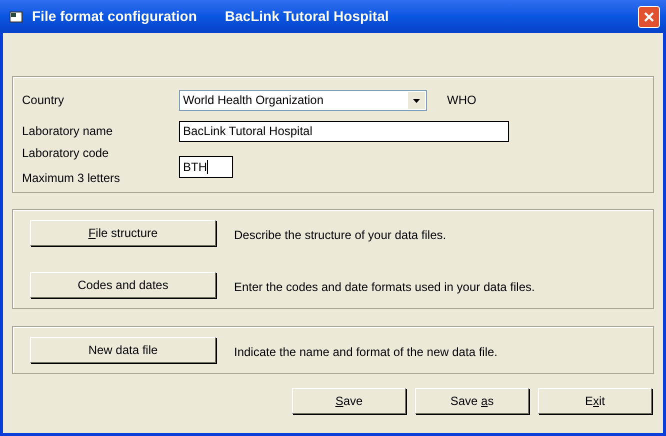  What do you see at coordinates (72, 178) in the screenshot?
I see `laboratory-code-hint: Maximum 3 letters` at bounding box center [72, 178].